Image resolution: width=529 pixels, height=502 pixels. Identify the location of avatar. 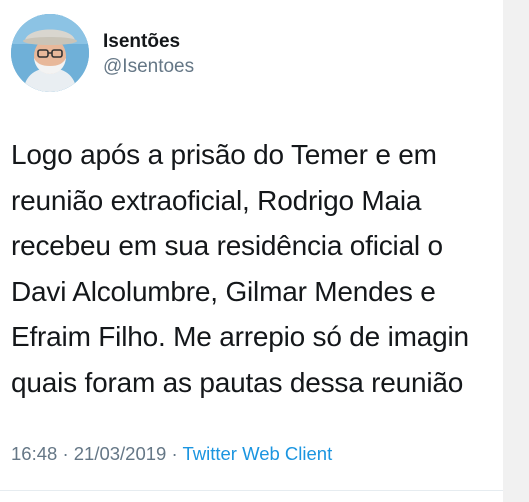
(50, 53).